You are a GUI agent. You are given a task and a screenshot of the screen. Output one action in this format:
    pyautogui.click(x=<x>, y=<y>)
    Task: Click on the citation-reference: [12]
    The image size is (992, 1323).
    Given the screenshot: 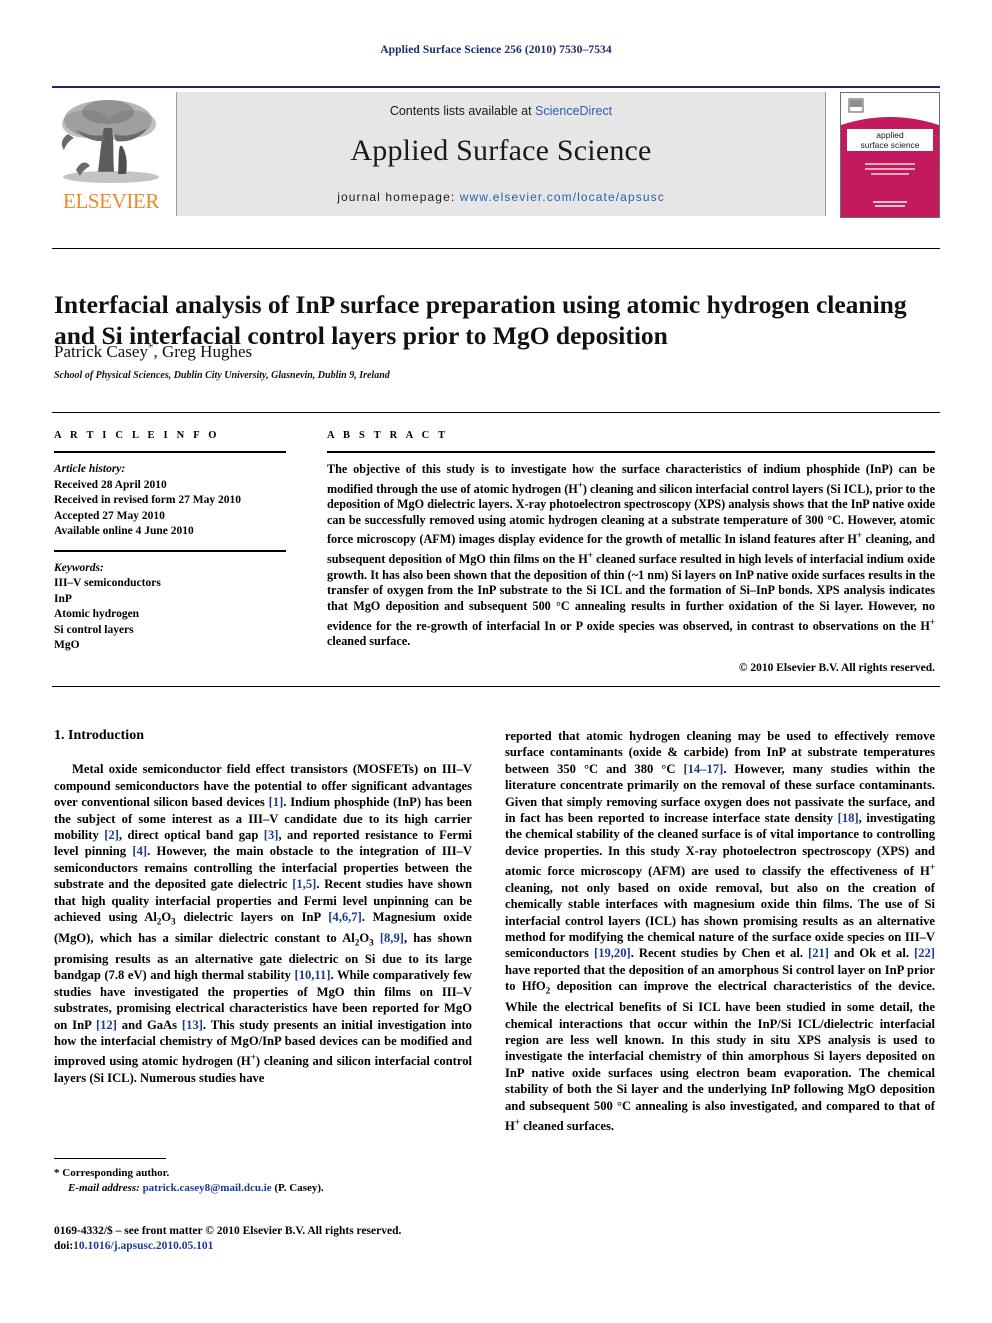 What is the action you would take?
    pyautogui.click(x=106, y=1025)
    